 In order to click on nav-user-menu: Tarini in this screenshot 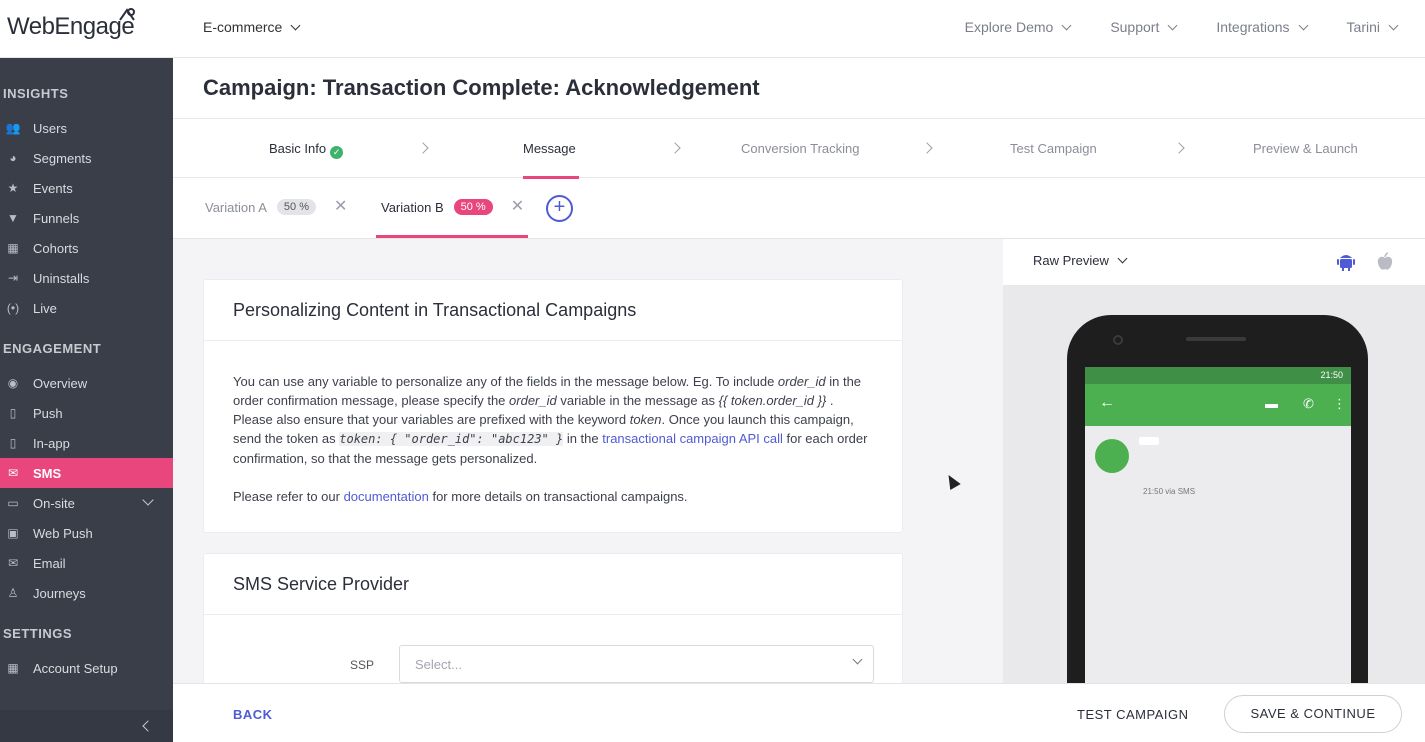, I will do `click(1372, 27)`.